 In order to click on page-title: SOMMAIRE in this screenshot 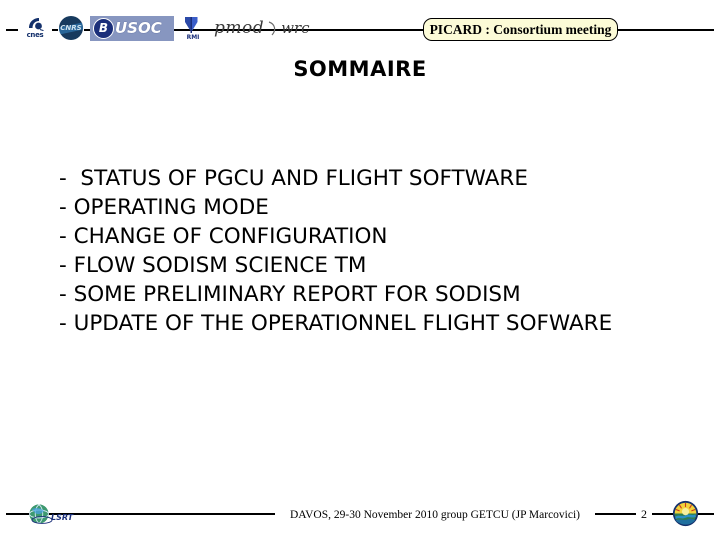, I will do `click(360, 69)`.